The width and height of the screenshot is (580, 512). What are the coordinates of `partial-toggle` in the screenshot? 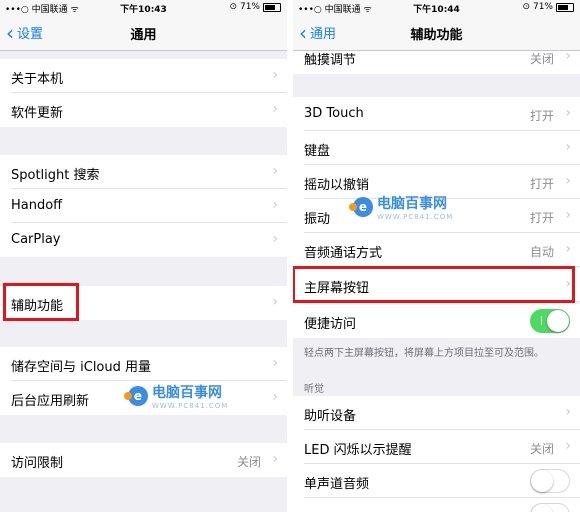 It's located at (550, 507).